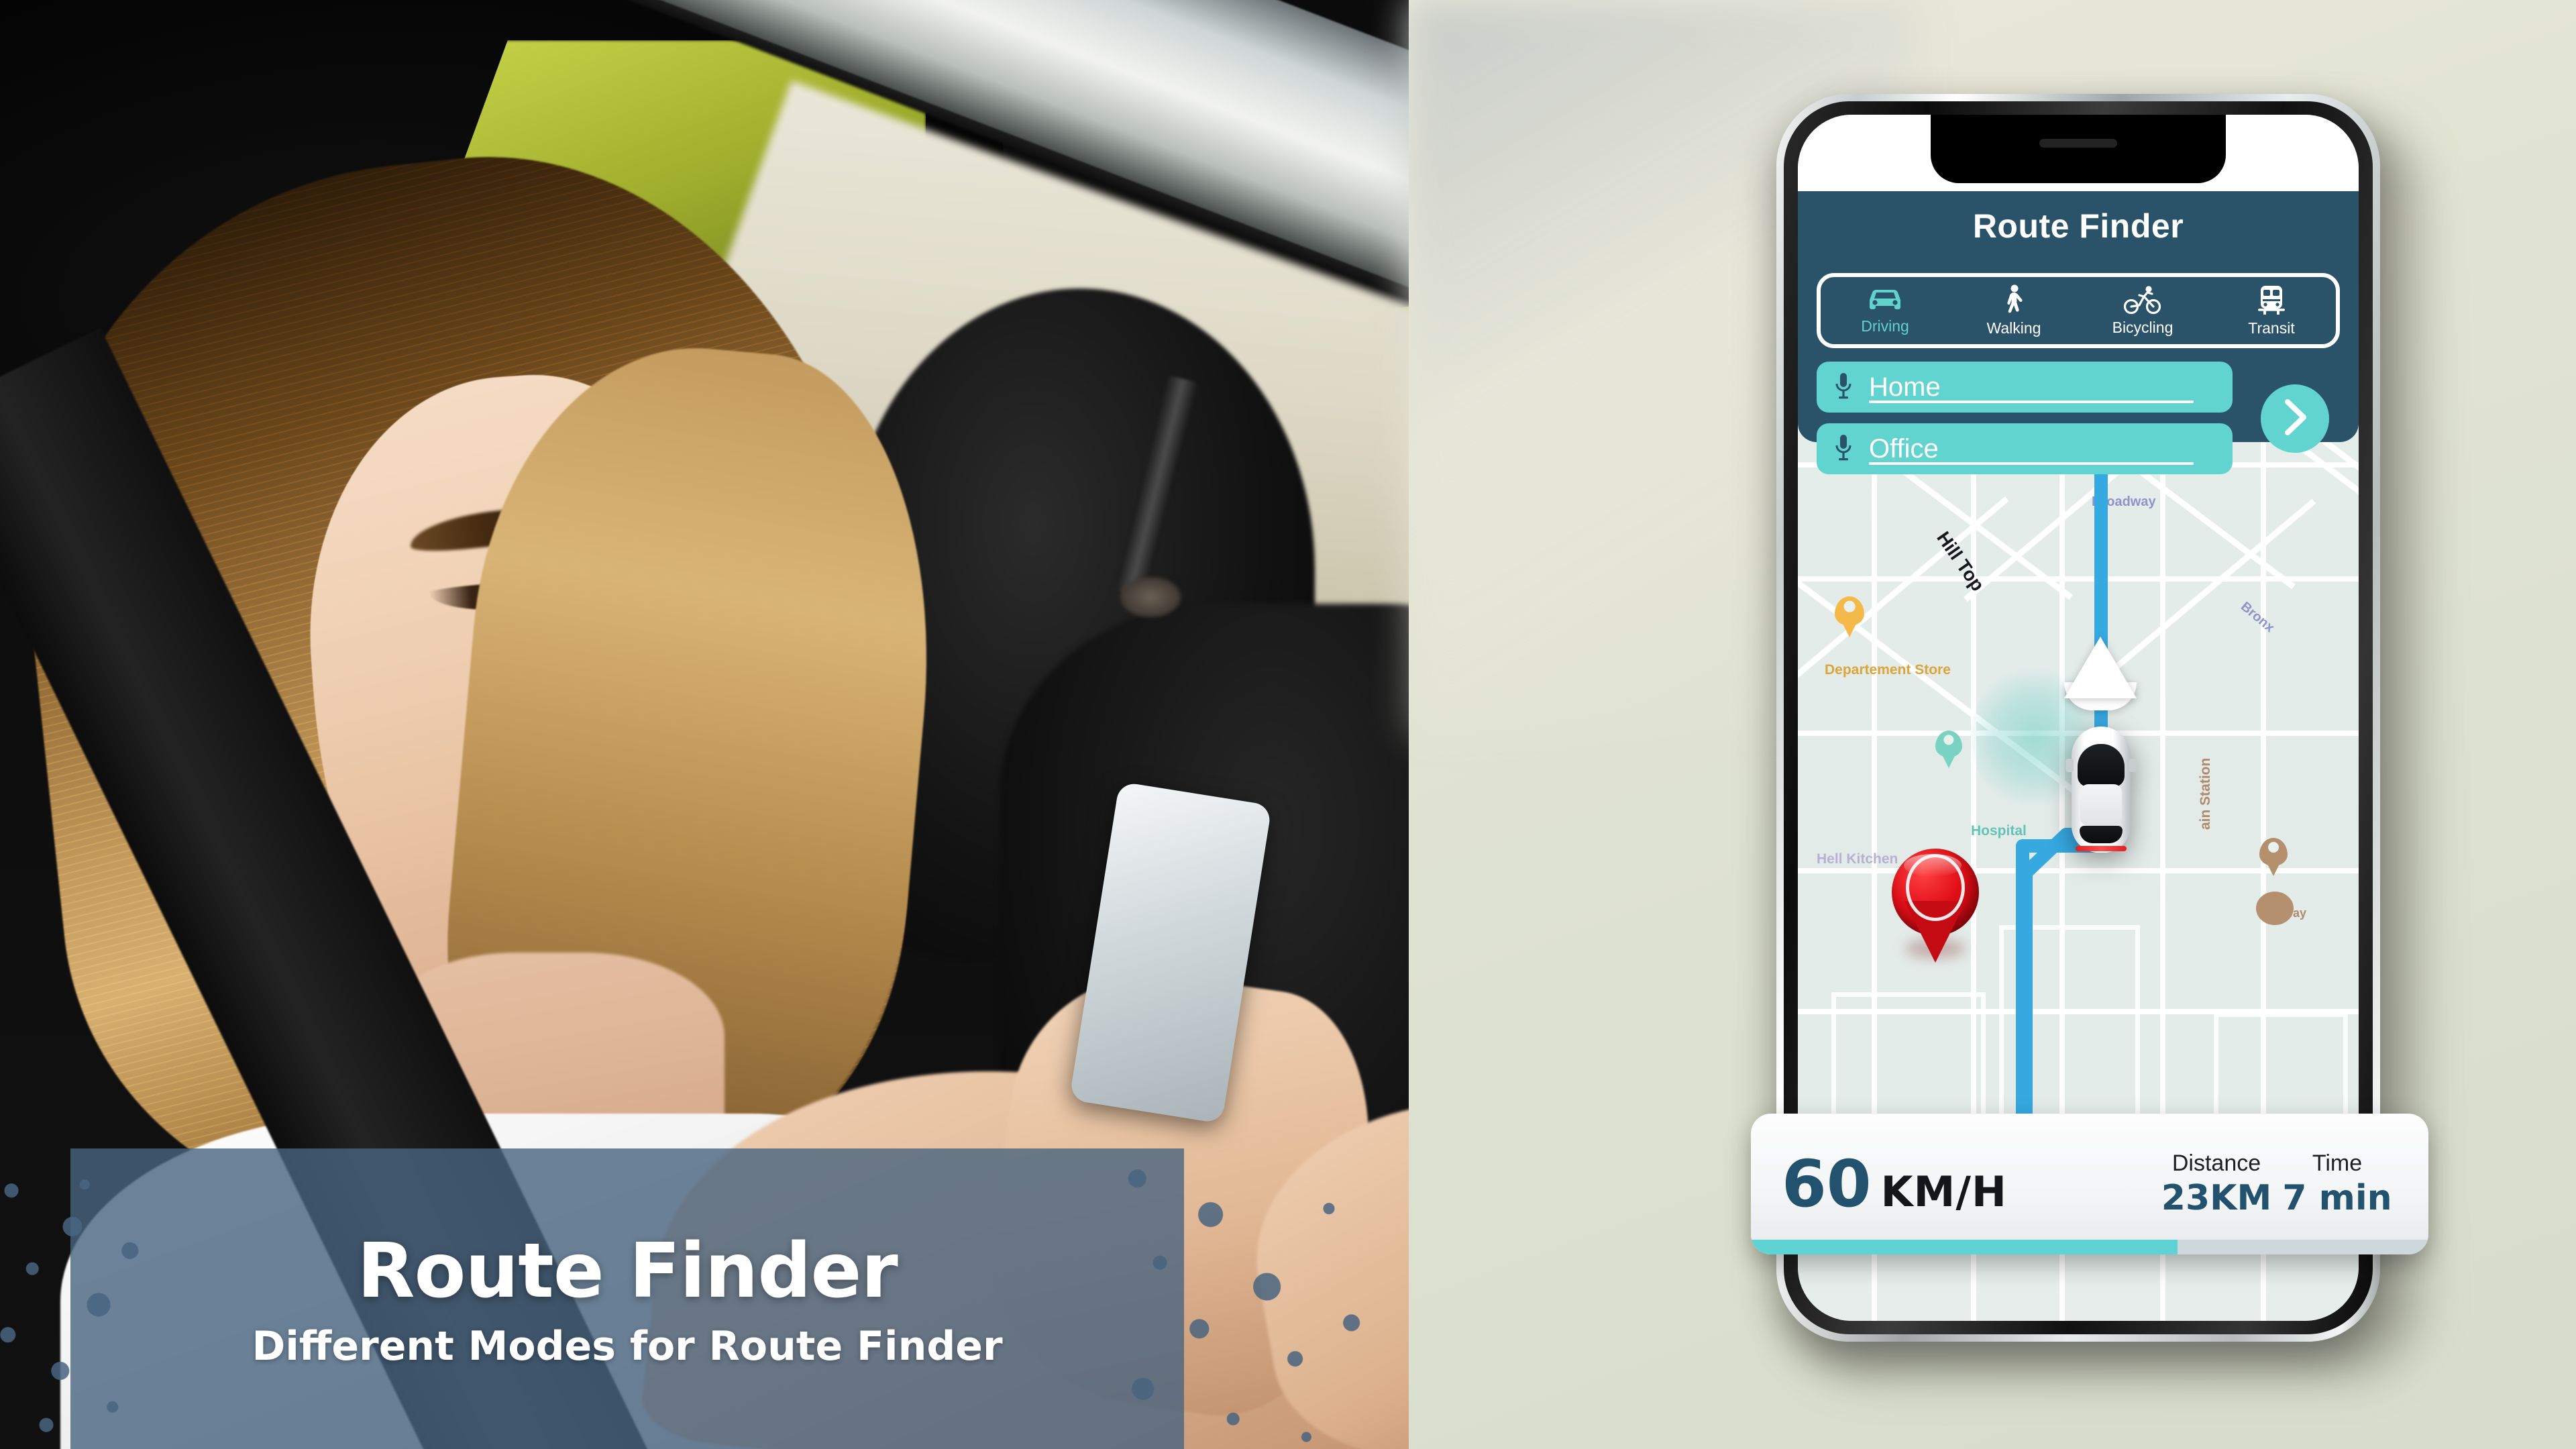 The width and height of the screenshot is (2576, 1449). What do you see at coordinates (2078, 149) in the screenshot?
I see `phone-notch` at bounding box center [2078, 149].